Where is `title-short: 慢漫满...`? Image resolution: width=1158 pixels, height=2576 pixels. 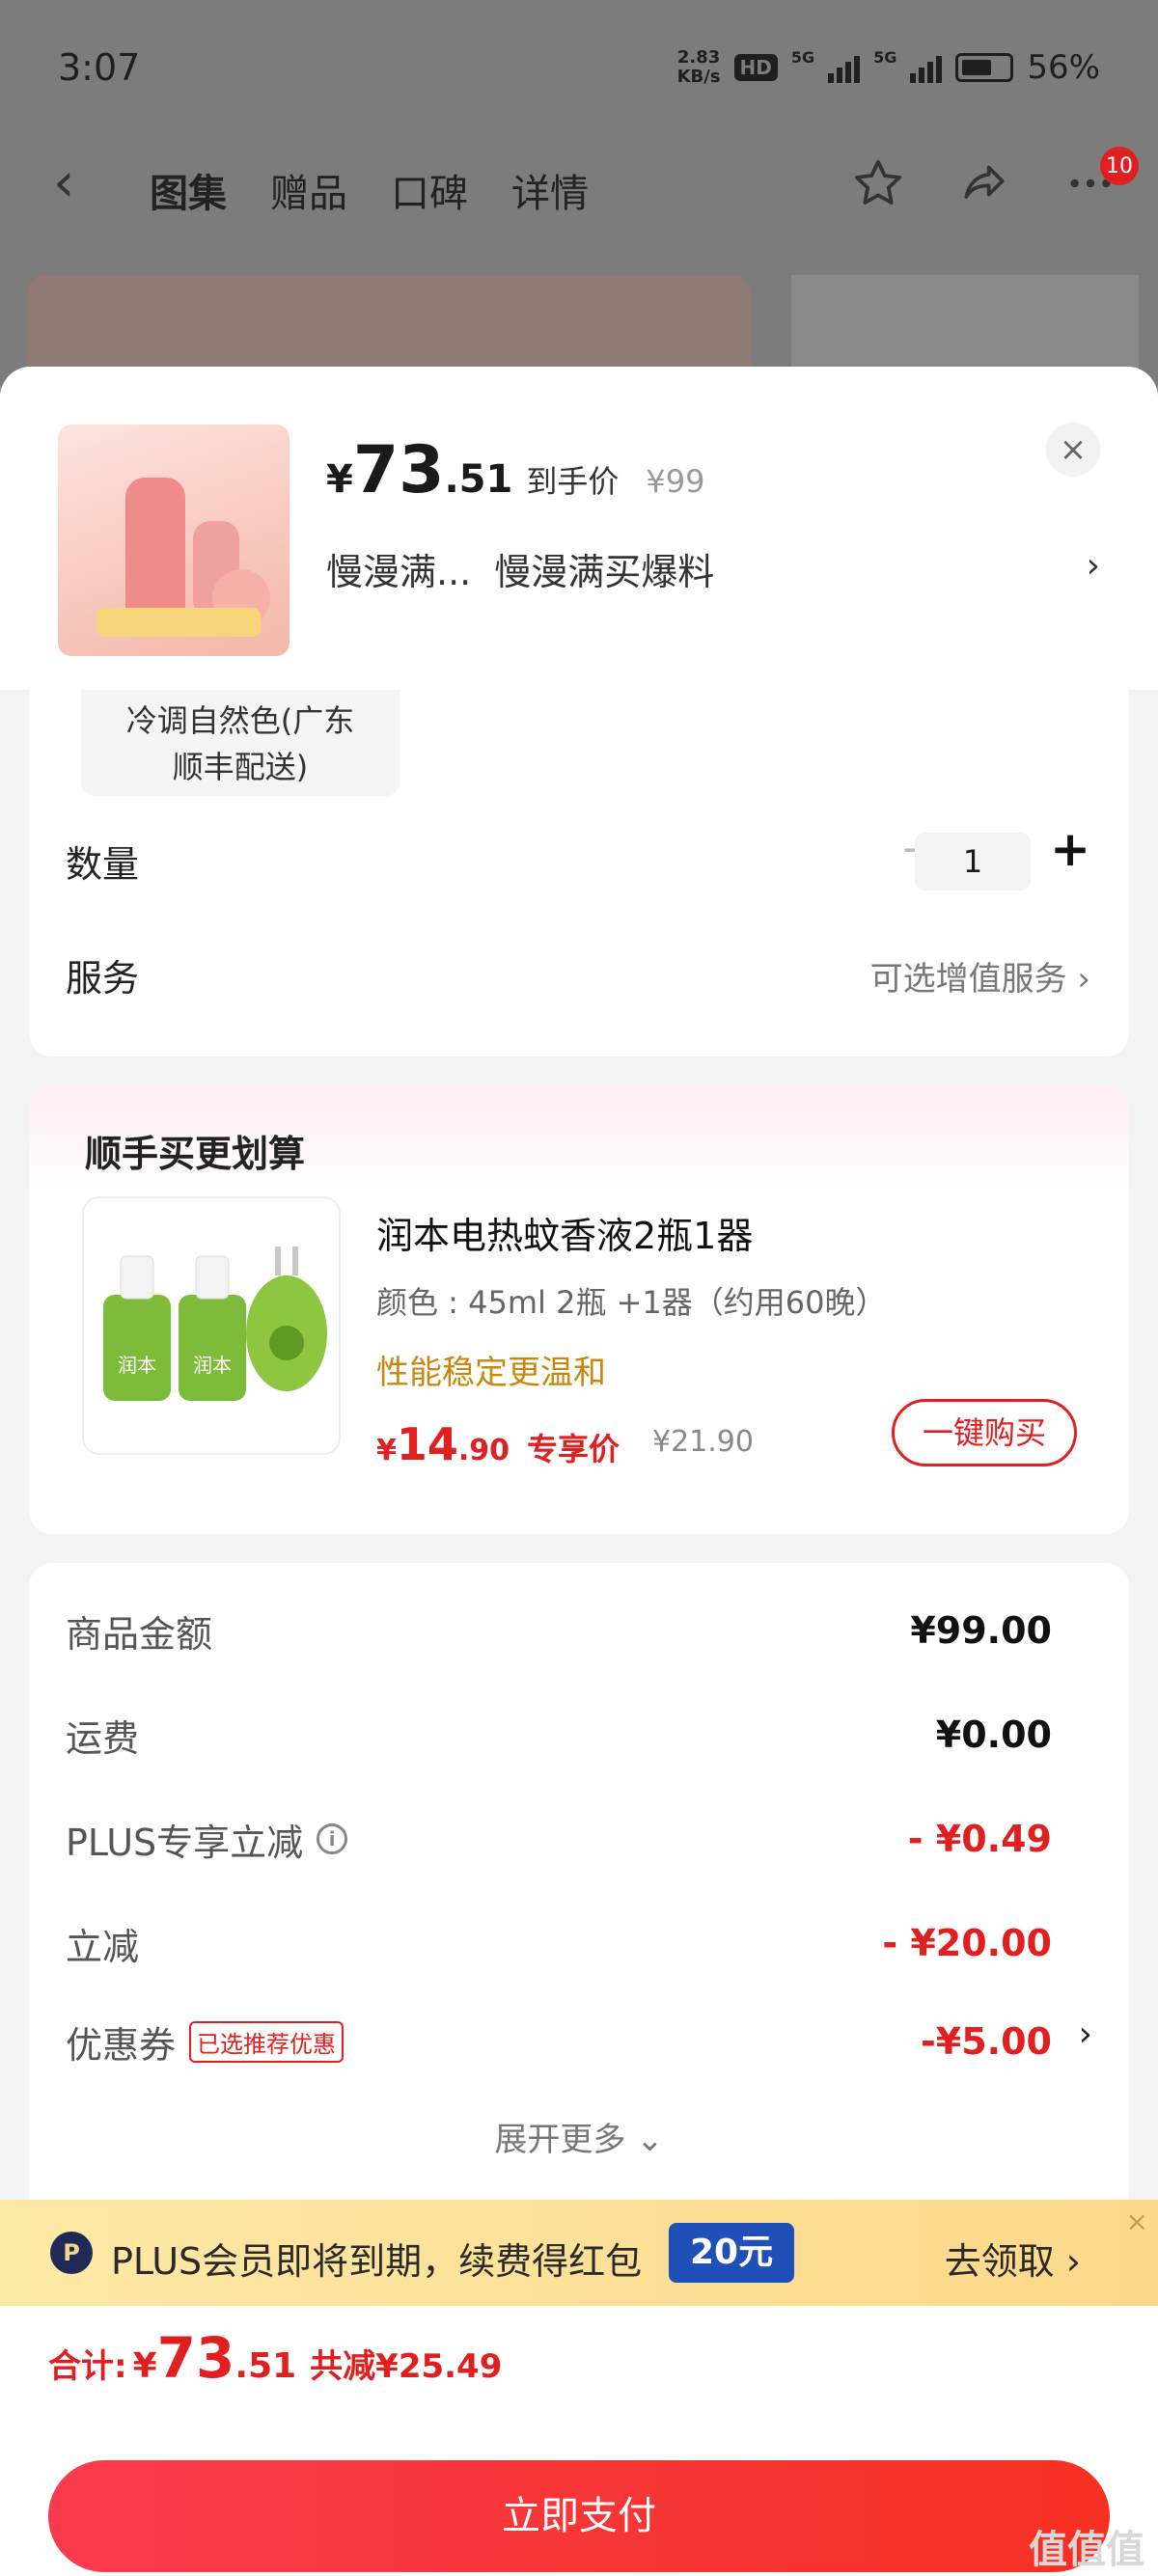
title-short: 慢漫满... is located at coordinates (399, 572).